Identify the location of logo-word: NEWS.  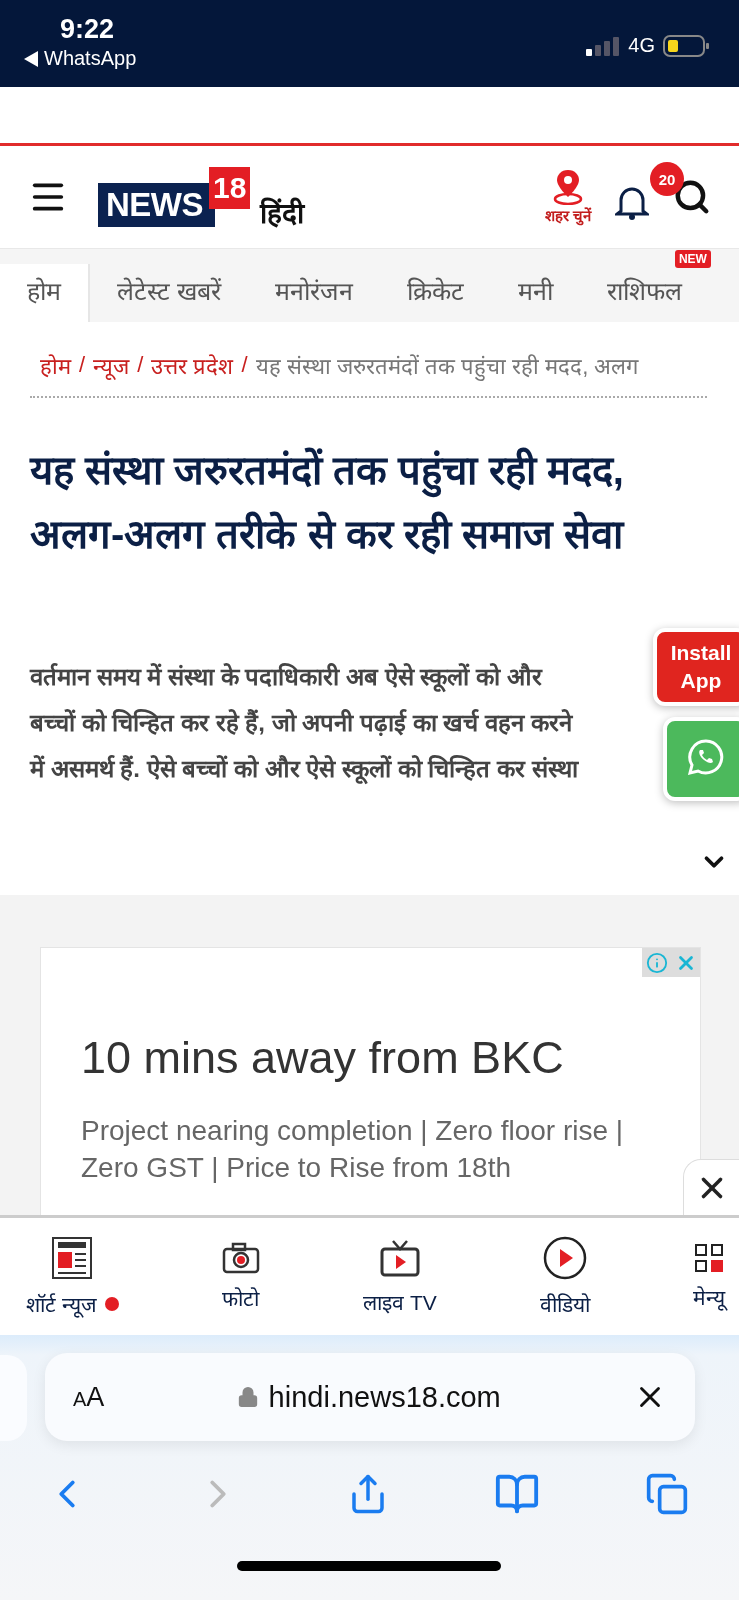
(156, 205).